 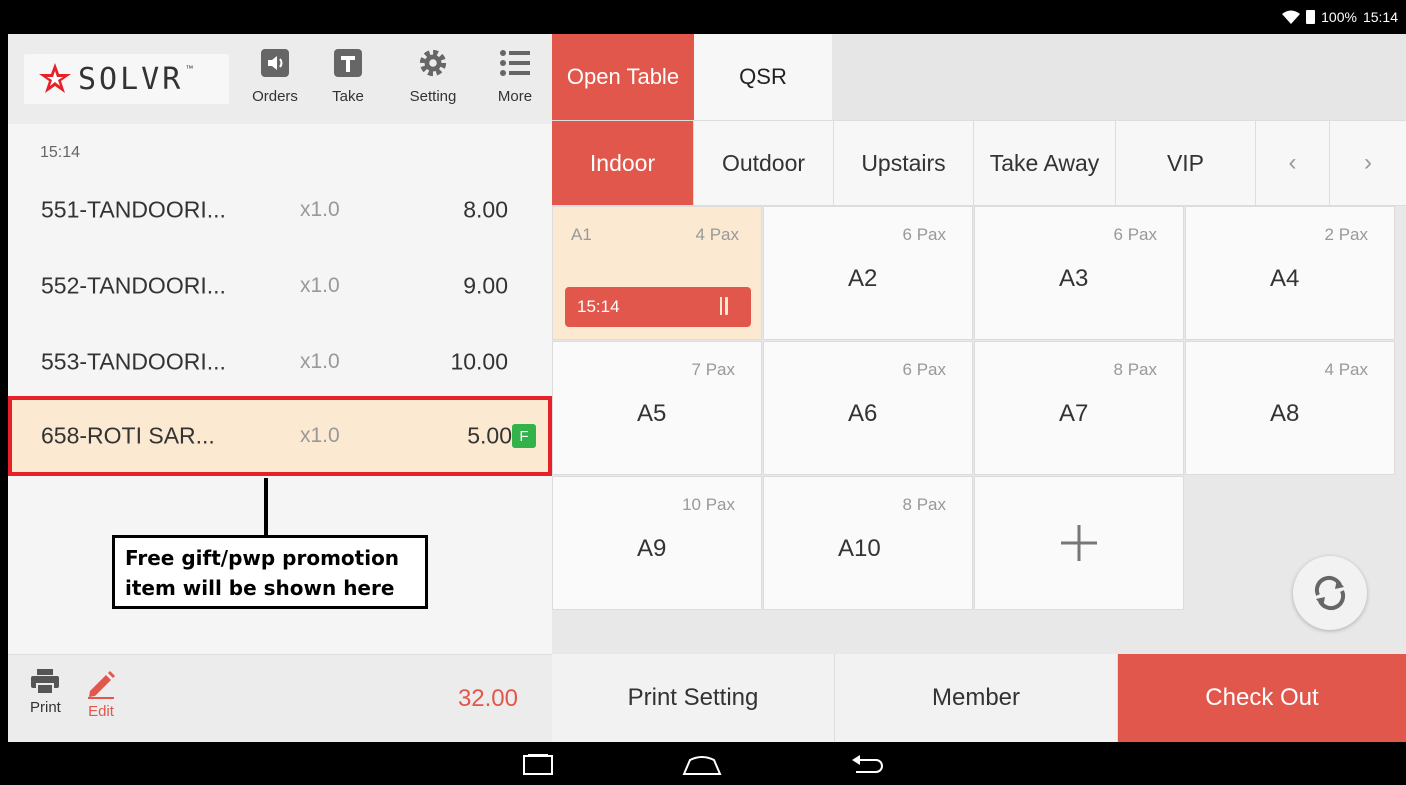 I want to click on table-a5: 7 Pax A5, so click(x=657, y=408).